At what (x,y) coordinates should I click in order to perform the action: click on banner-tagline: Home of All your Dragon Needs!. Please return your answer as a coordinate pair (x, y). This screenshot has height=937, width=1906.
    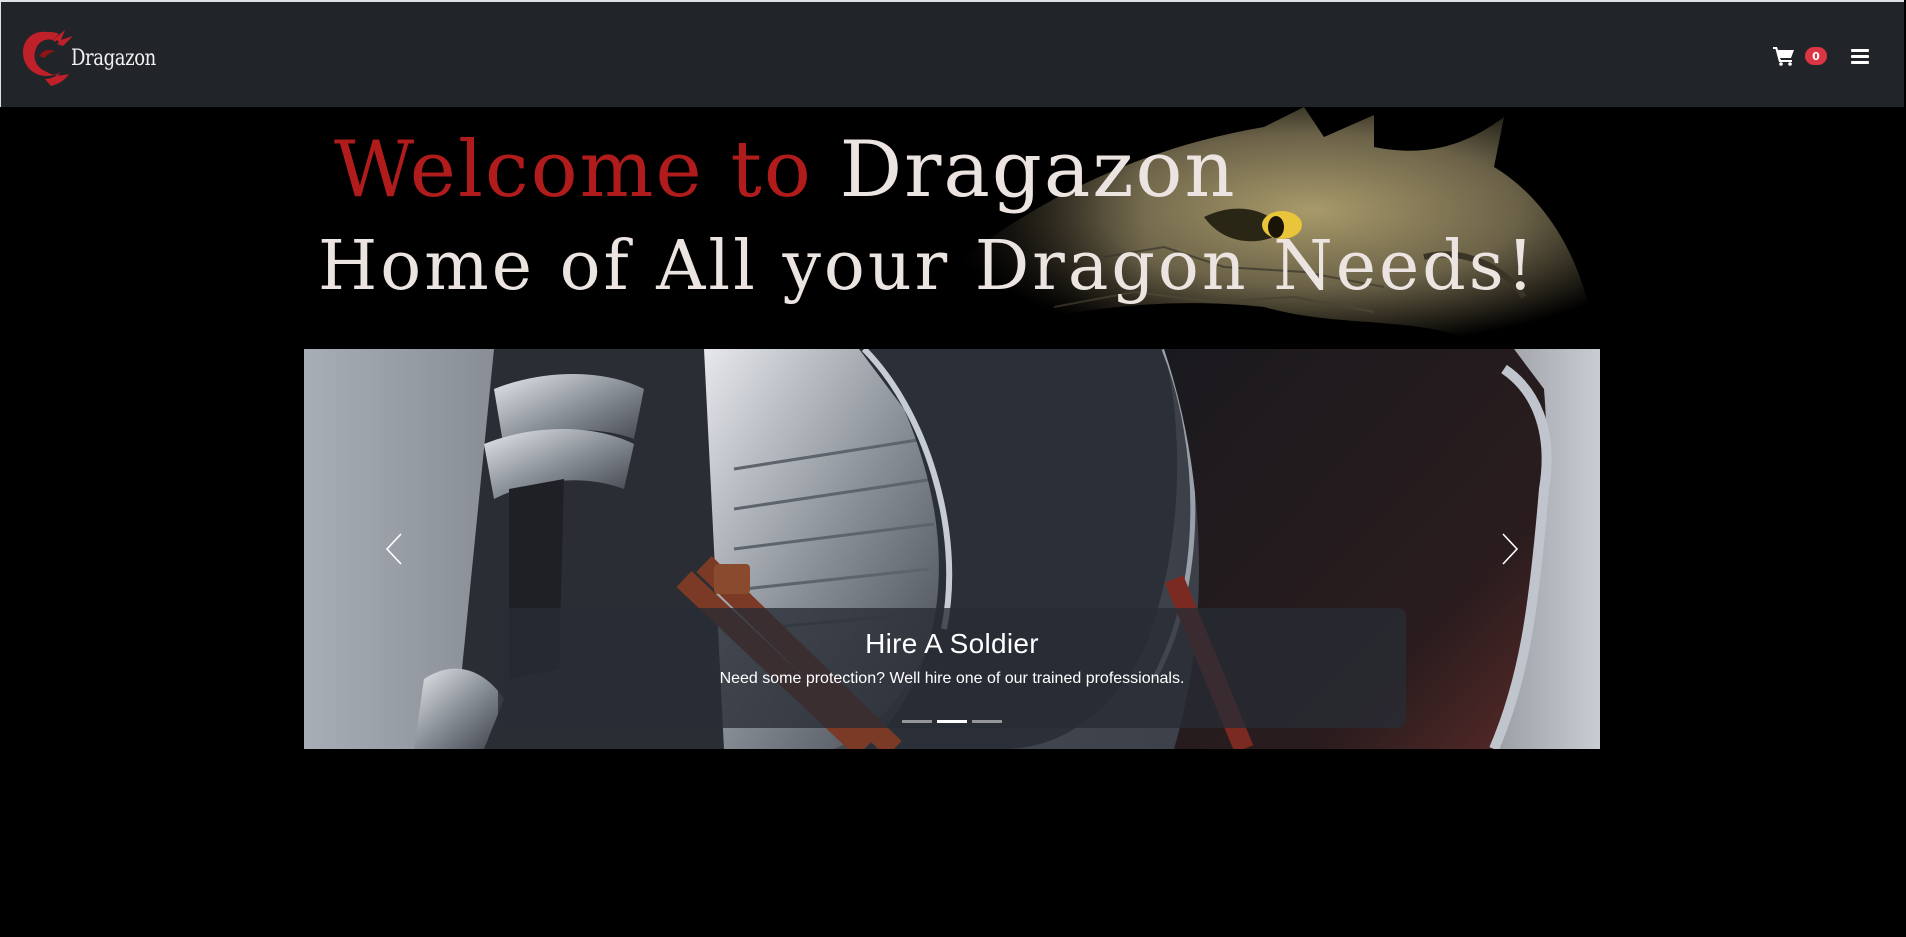
    Looking at the image, I should click on (927, 266).